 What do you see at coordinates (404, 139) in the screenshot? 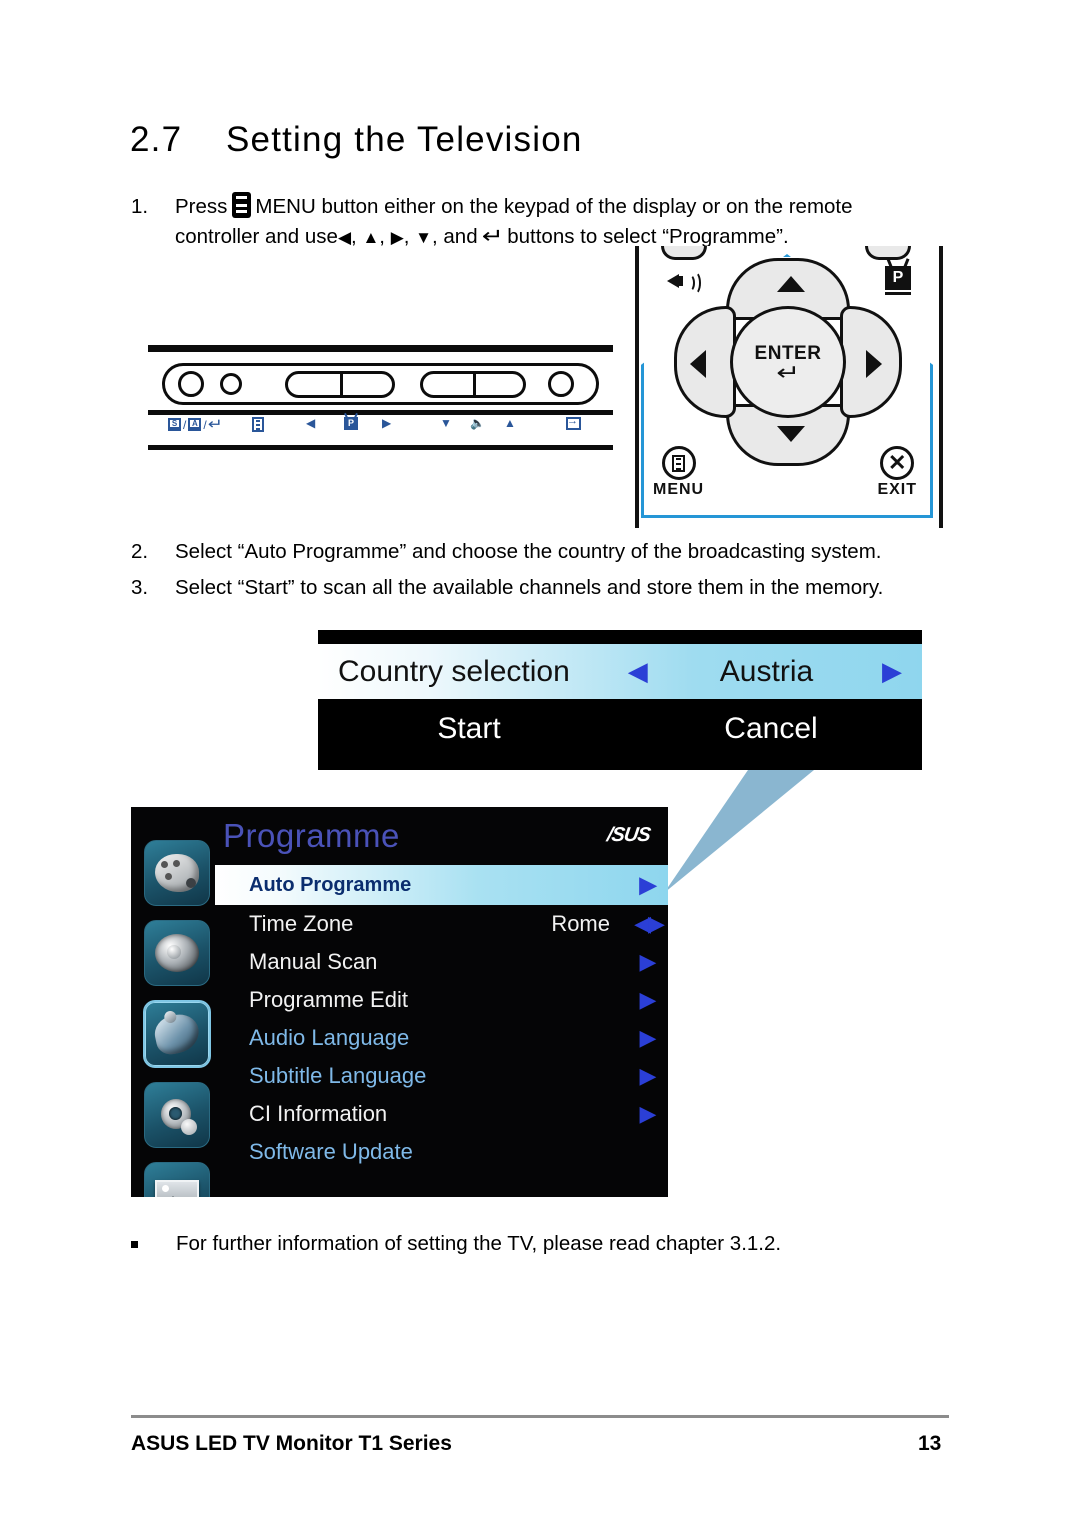
I see `section-title: Setting the Television` at bounding box center [404, 139].